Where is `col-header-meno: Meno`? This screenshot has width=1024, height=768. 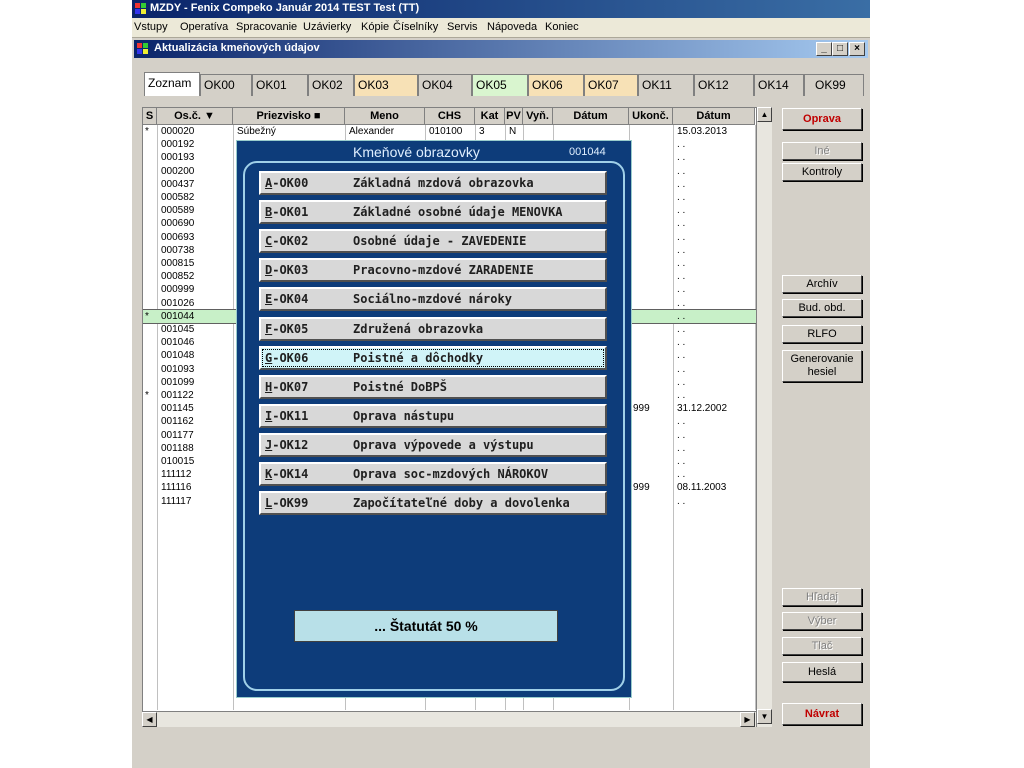 col-header-meno: Meno is located at coordinates (385, 116).